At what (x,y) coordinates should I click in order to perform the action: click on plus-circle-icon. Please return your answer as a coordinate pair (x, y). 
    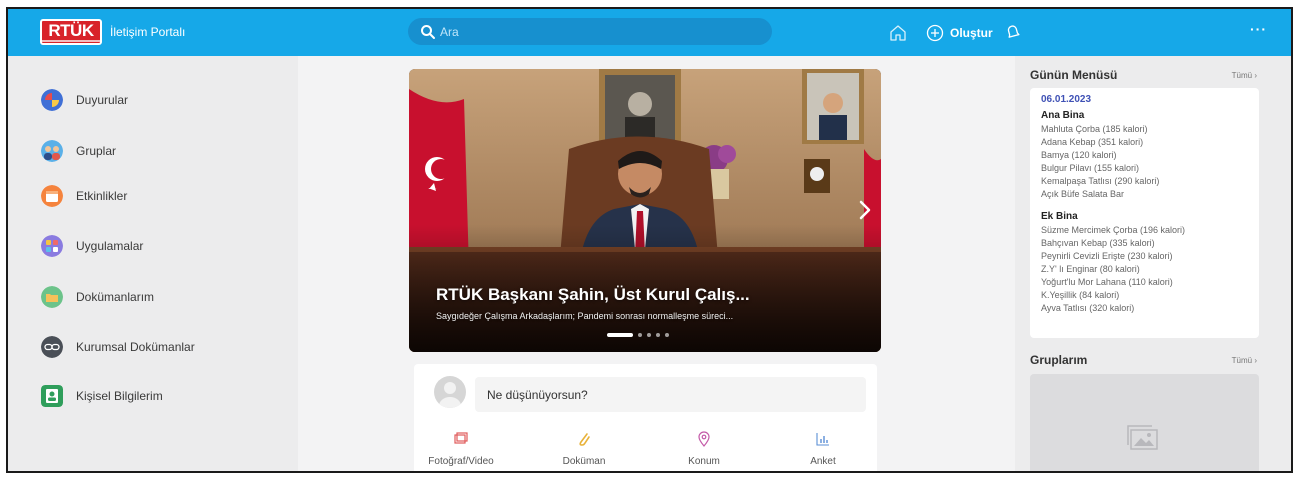
    Looking at the image, I should click on (935, 33).